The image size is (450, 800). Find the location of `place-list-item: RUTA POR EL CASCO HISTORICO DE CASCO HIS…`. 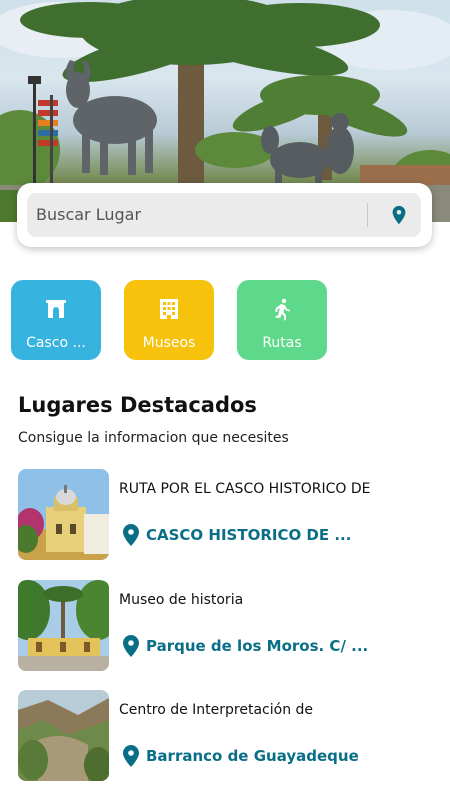

place-list-item: RUTA POR EL CASCO HISTORICO DE CASCO HIS… is located at coordinates (225, 515).